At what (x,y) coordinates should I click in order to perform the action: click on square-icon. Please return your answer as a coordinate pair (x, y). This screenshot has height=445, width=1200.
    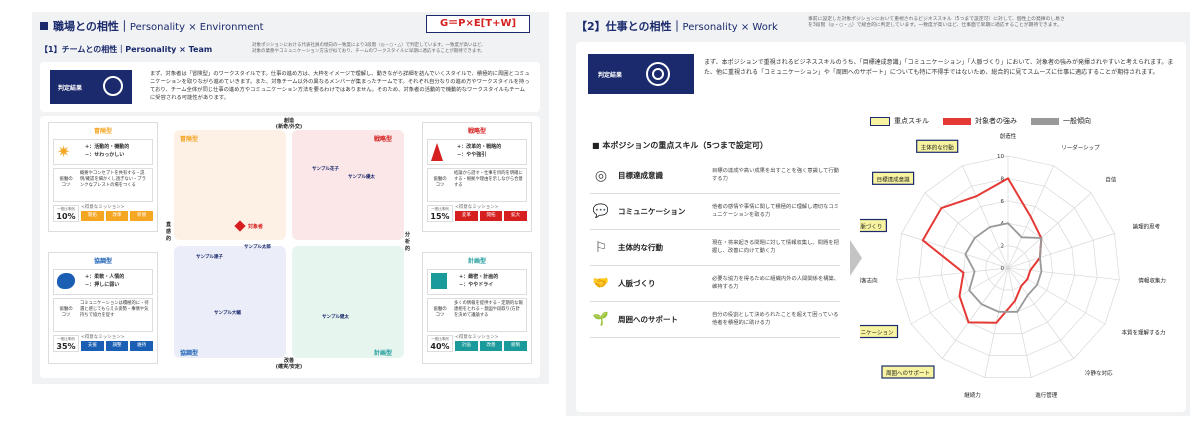
    Looking at the image, I should click on (439, 281).